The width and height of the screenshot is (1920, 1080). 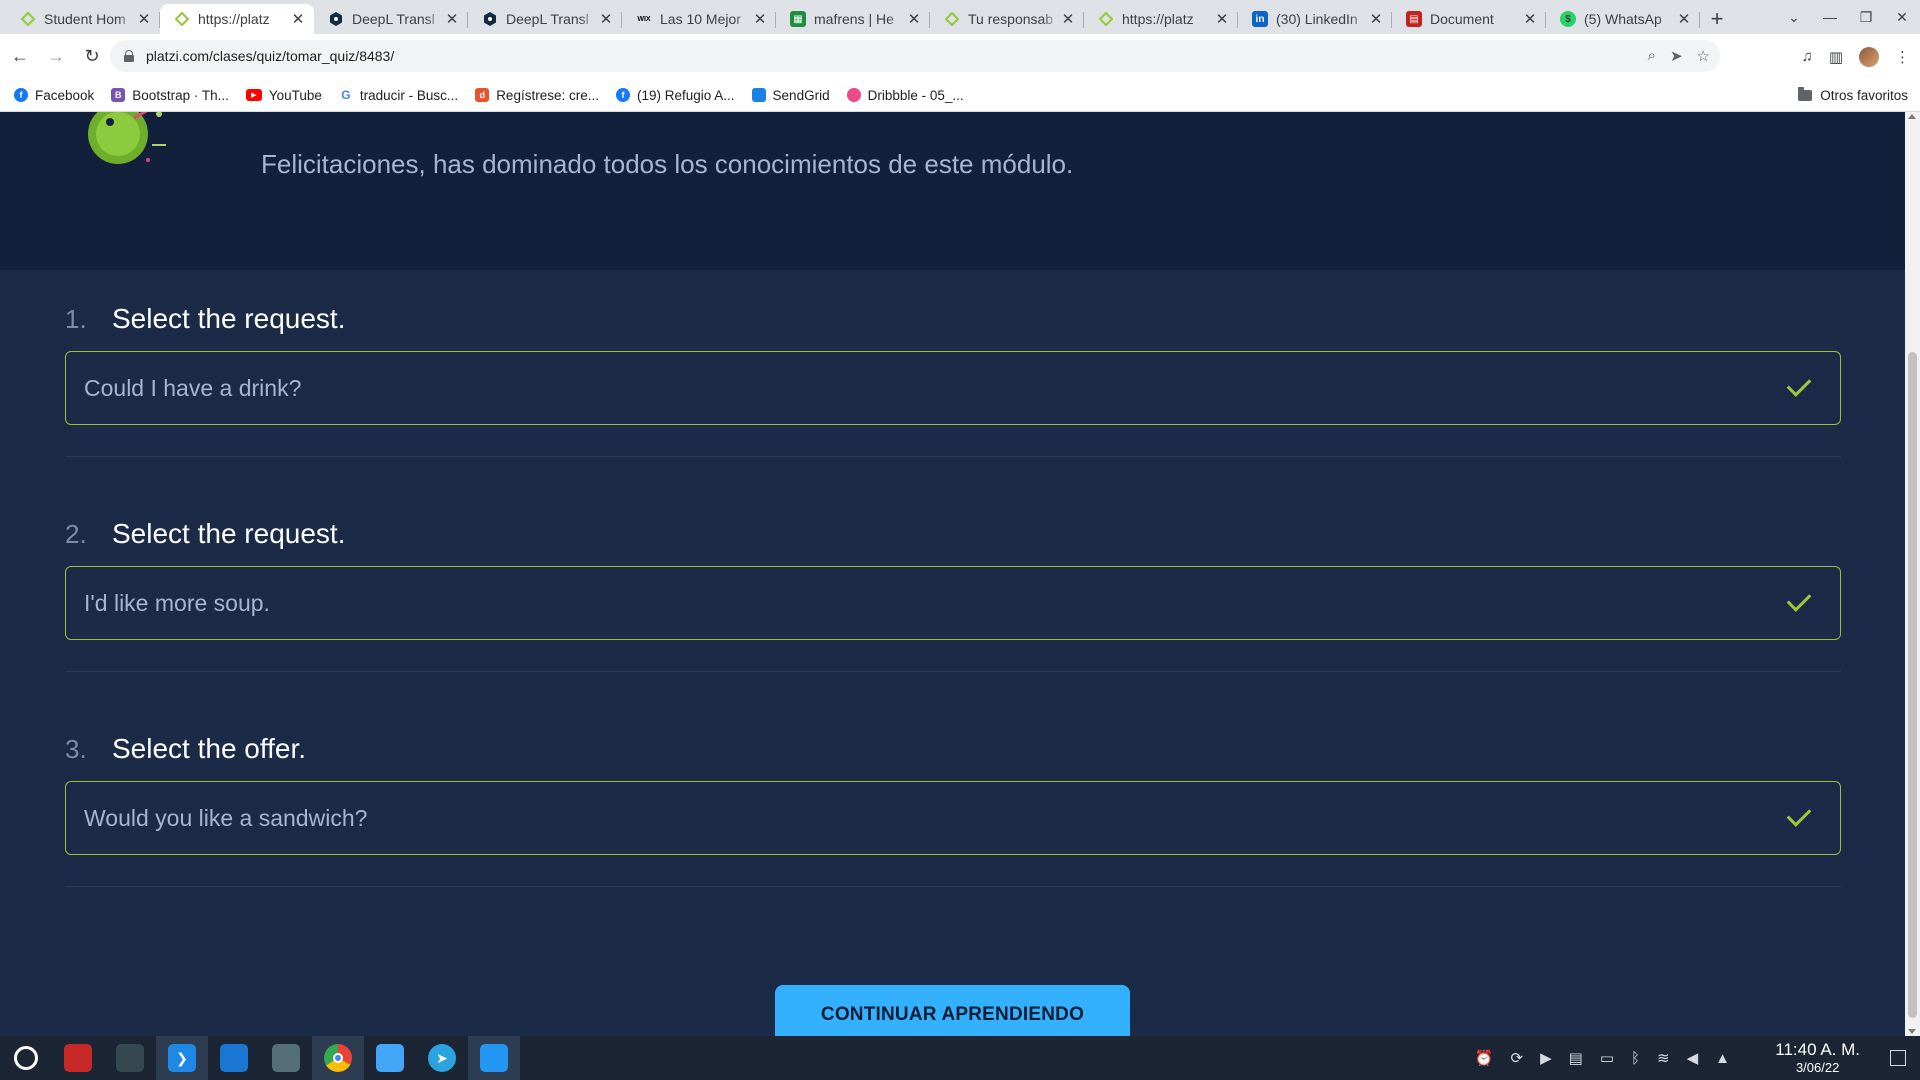 I want to click on forward-button: →, so click(x=56, y=57).